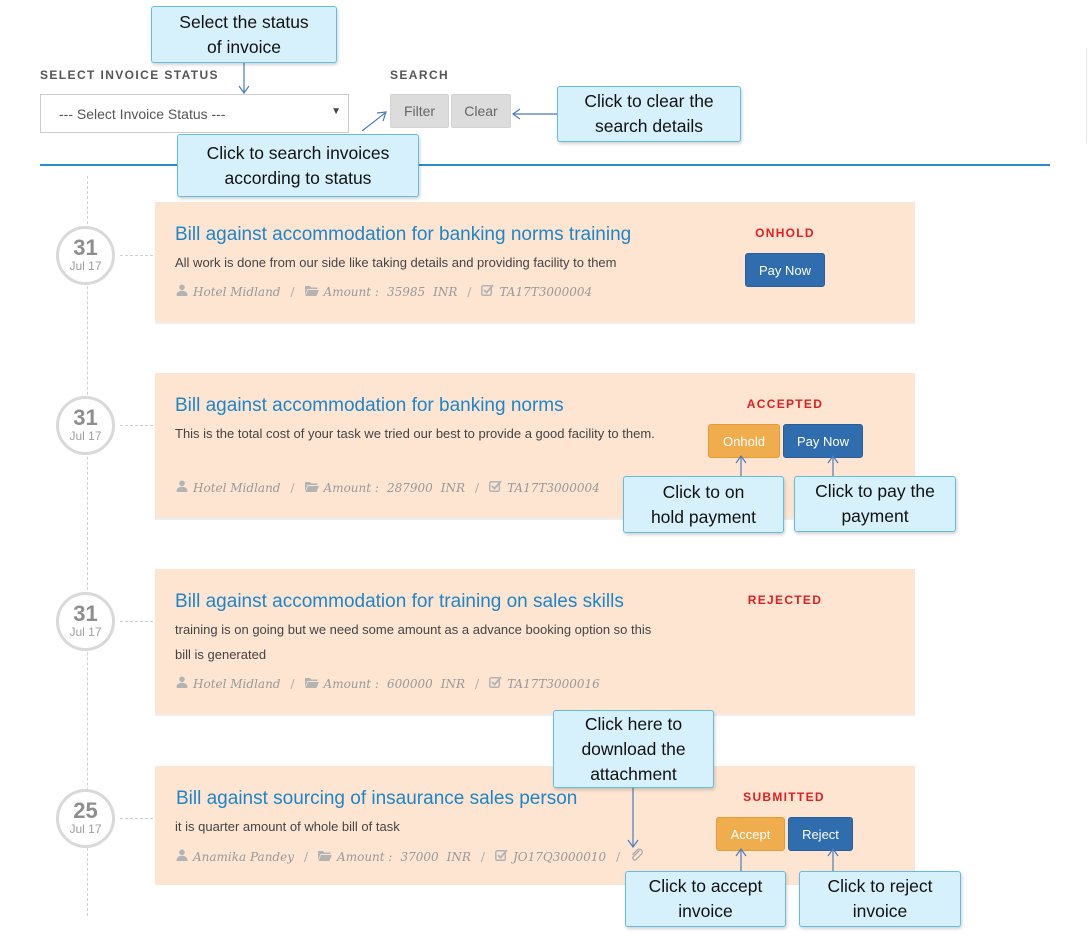 The height and width of the screenshot is (943, 1090). Describe the element at coordinates (785, 404) in the screenshot. I see `status-badge: ACCEPTED` at that location.